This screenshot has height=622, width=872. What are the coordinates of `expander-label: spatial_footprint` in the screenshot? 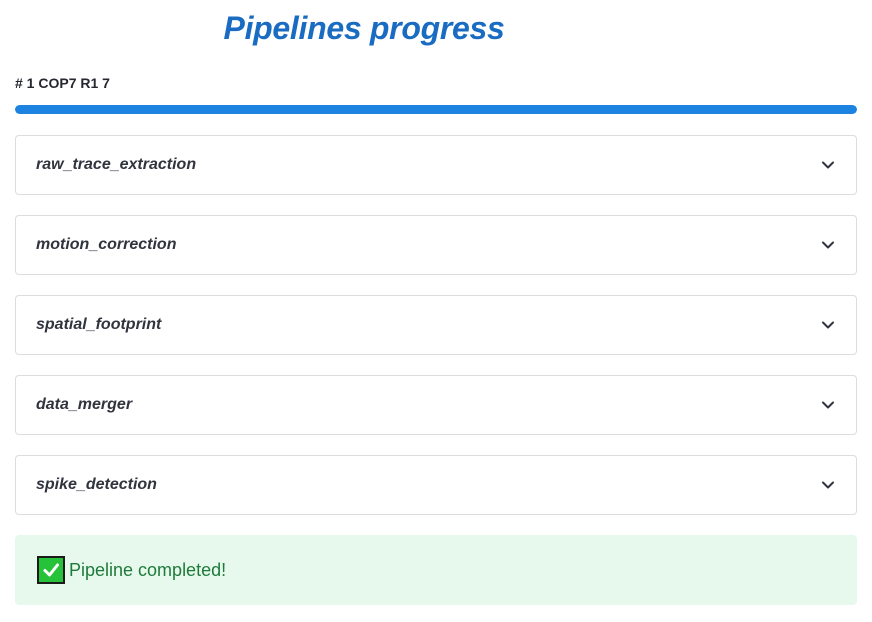 It's located at (99, 324).